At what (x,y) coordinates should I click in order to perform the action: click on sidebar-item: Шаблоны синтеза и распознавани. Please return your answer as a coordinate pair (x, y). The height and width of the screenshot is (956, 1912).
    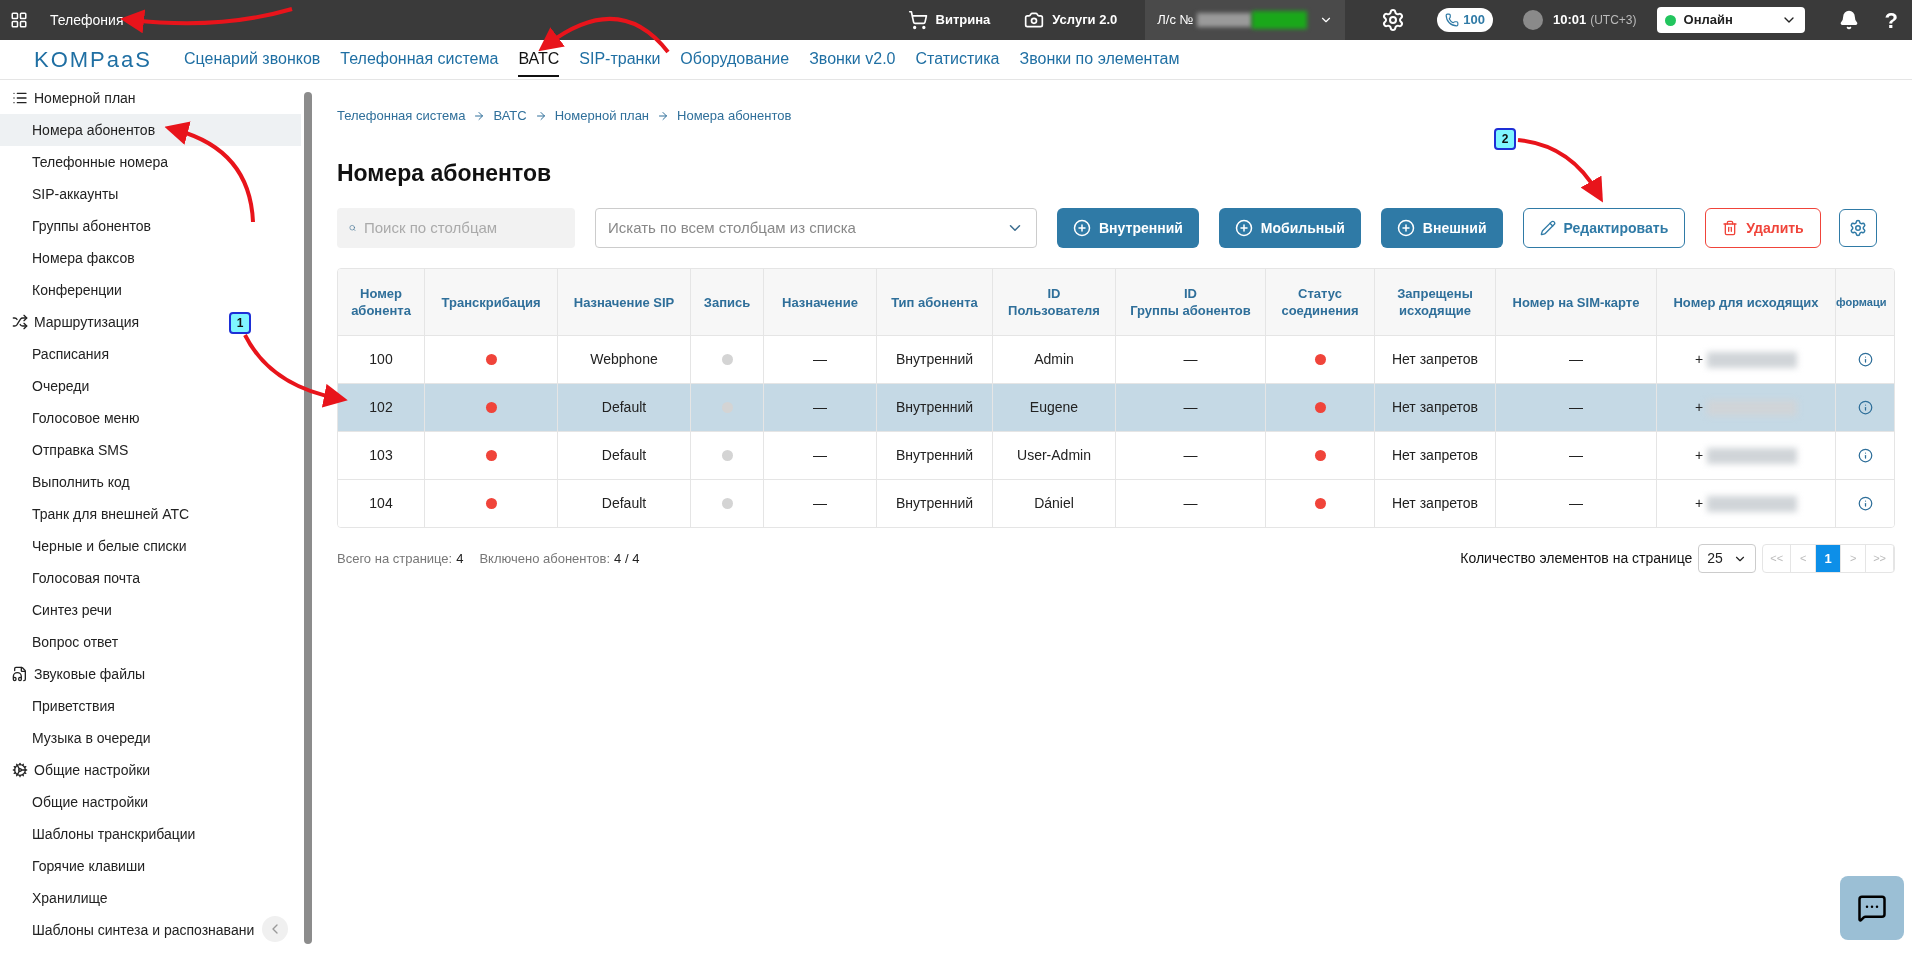
    Looking at the image, I should click on (150, 930).